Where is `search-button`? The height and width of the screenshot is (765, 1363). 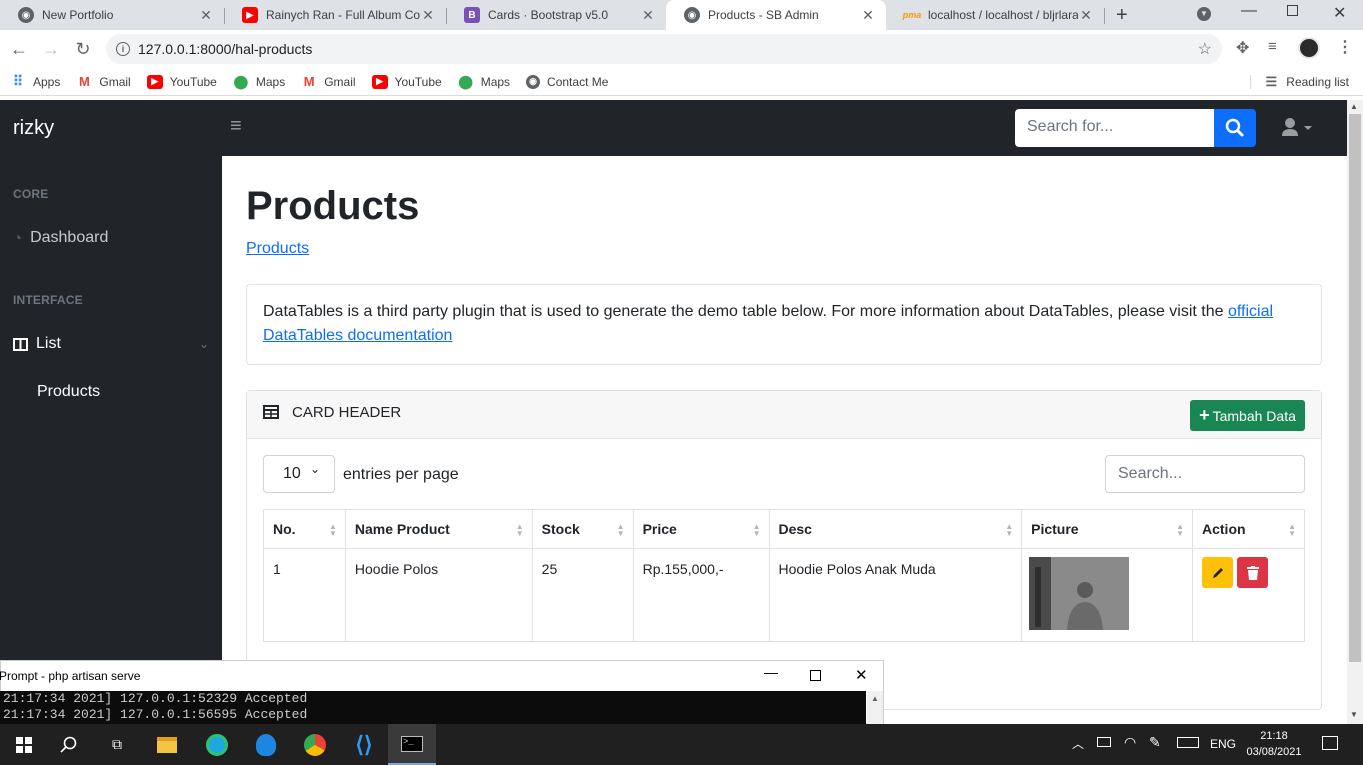 search-button is located at coordinates (1235, 128).